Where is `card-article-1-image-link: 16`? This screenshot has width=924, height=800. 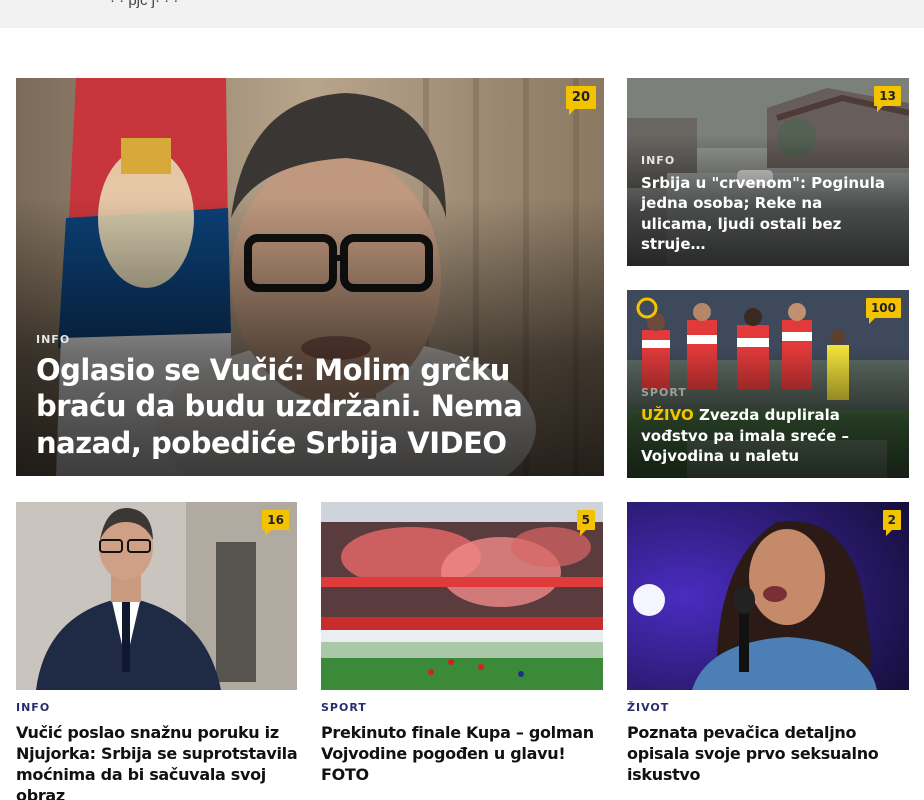 card-article-1-image-link: 16 is located at coordinates (156, 596).